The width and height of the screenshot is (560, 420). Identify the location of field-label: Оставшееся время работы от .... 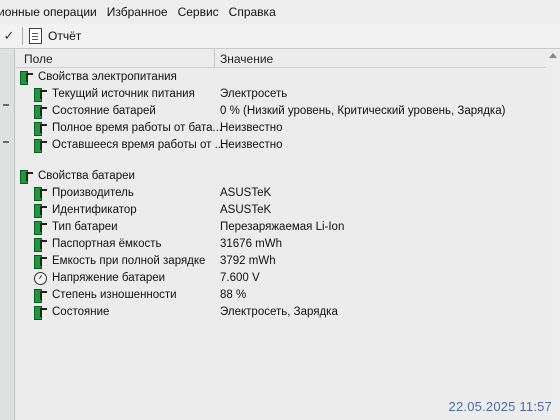
(138, 145).